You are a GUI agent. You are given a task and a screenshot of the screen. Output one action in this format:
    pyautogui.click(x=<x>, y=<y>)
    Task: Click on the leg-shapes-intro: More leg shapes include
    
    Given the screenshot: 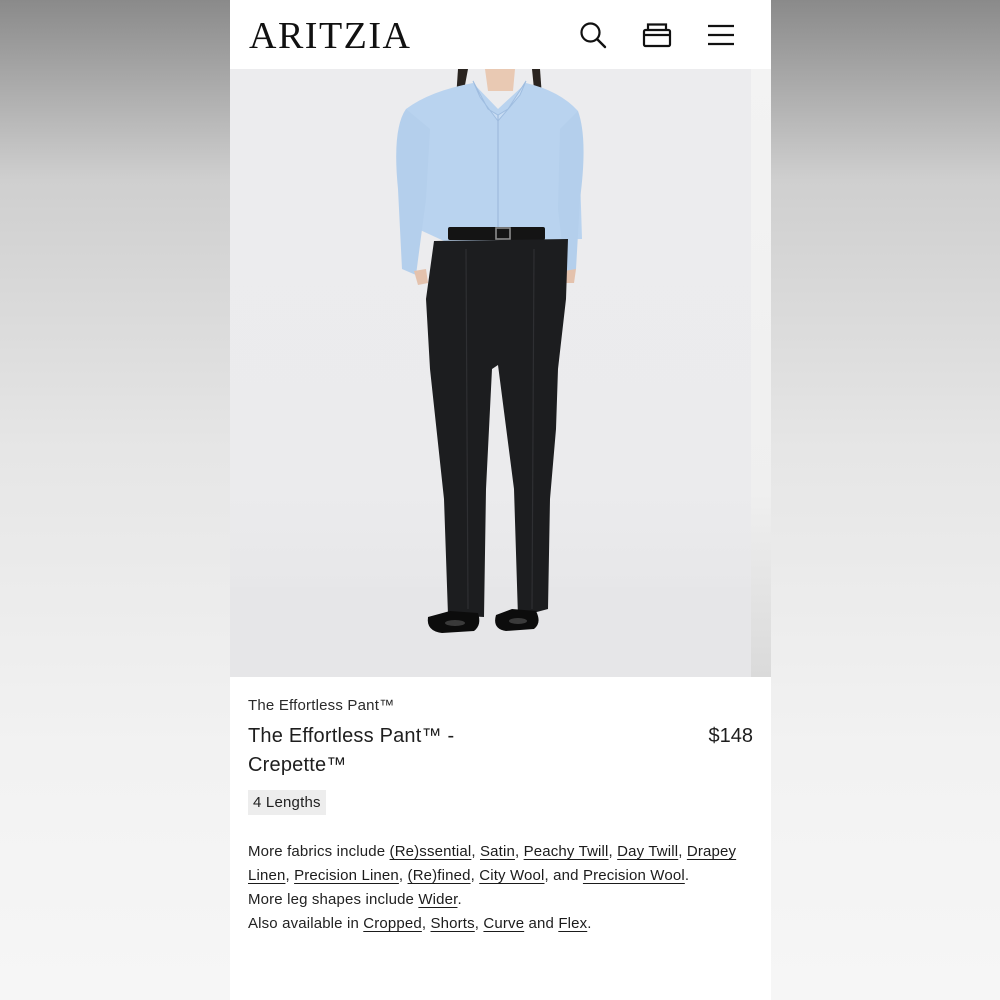 What is the action you would take?
    pyautogui.click(x=333, y=899)
    